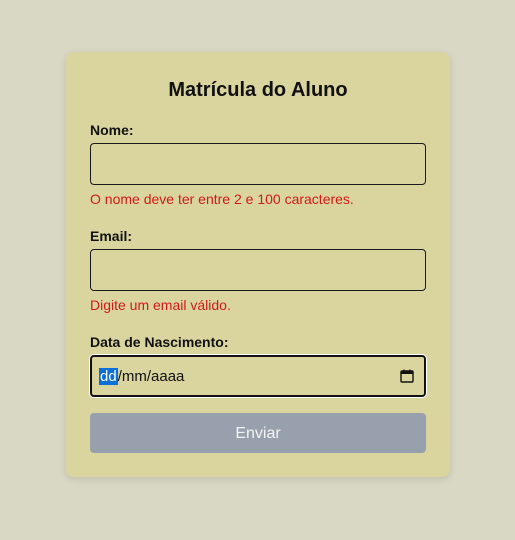  Describe the element at coordinates (258, 433) in the screenshot. I see `submit-button: Enviar` at that location.